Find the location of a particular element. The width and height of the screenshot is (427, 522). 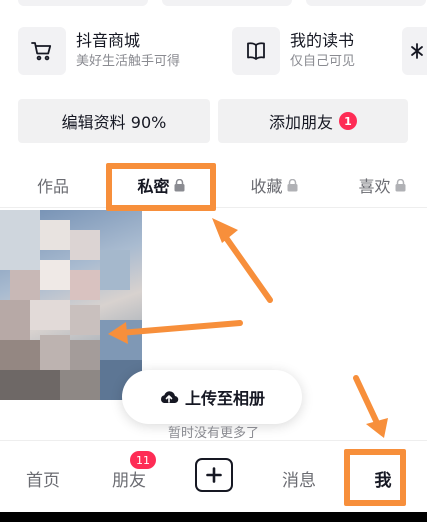

tab-likes: 喜欢 is located at coordinates (382, 185).